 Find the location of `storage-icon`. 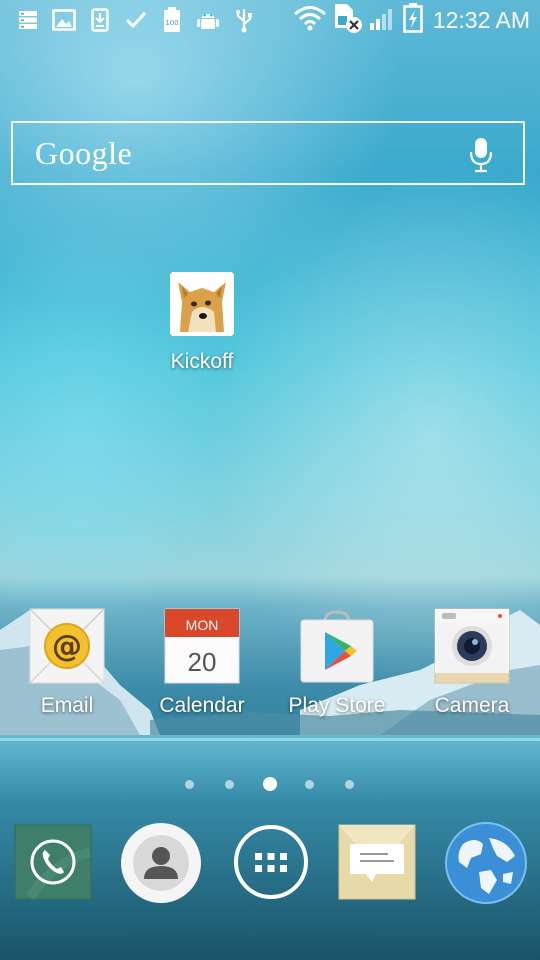

storage-icon is located at coordinates (28, 20).